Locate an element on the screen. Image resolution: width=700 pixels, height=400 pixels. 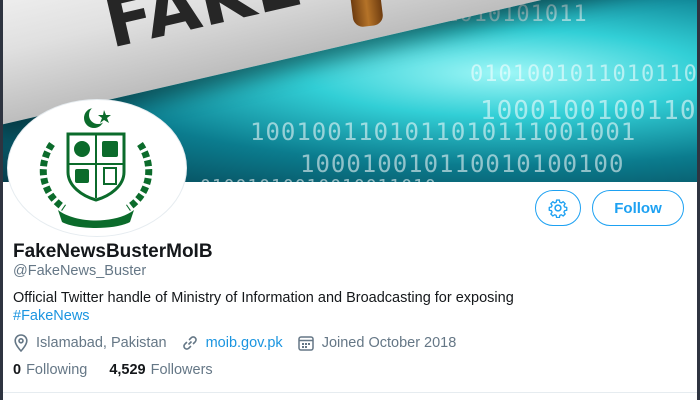
emblem-icon is located at coordinates (96, 167).